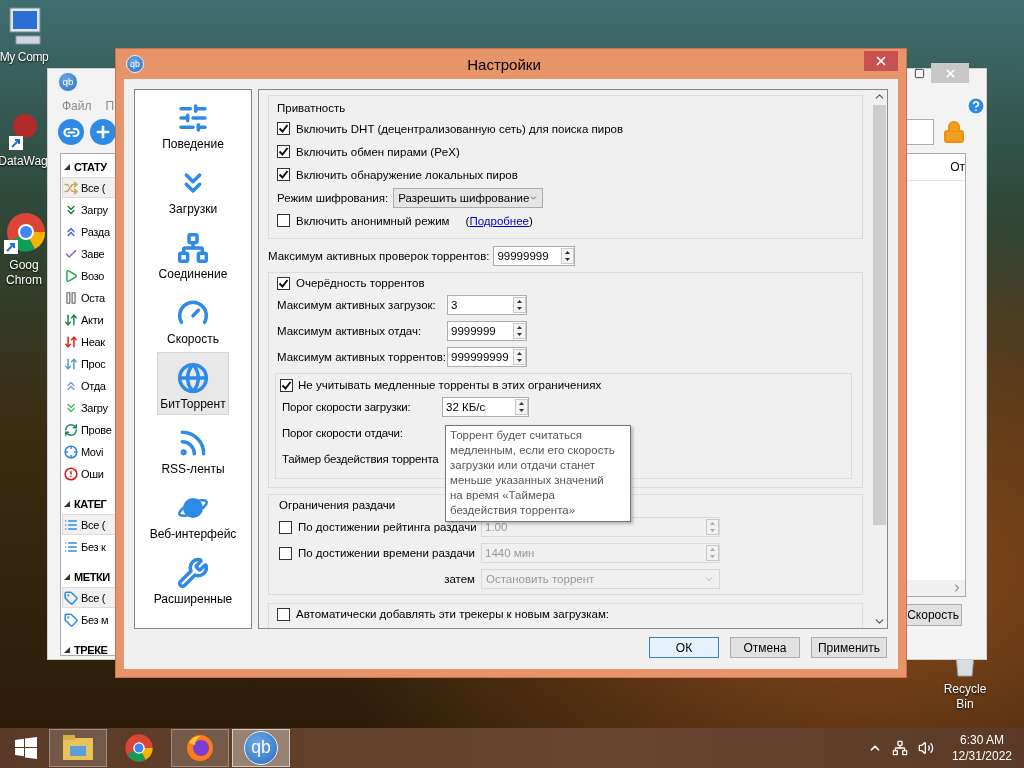  What do you see at coordinates (407, 174) in the screenshot?
I see `option-label: Включить обнаружение локальных пиров` at bounding box center [407, 174].